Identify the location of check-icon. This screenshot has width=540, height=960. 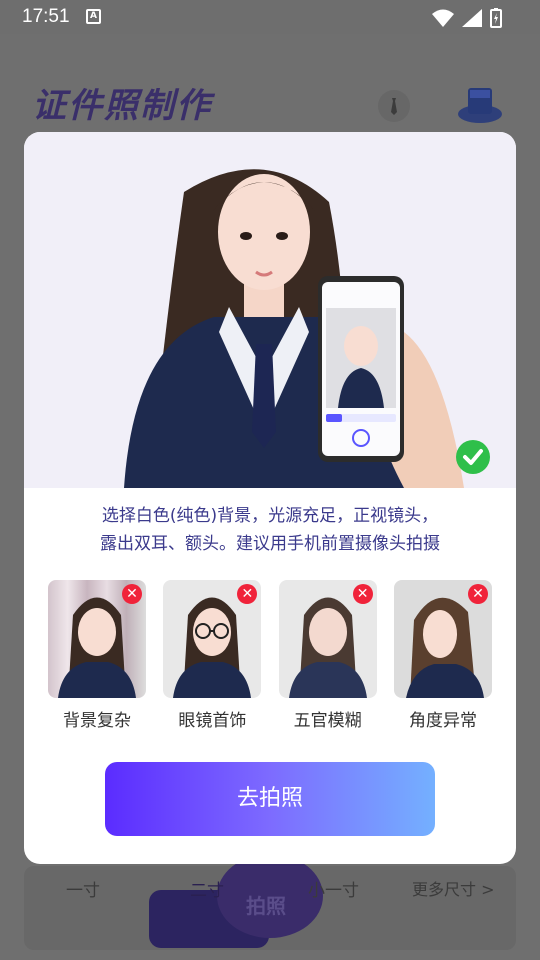
(473, 457).